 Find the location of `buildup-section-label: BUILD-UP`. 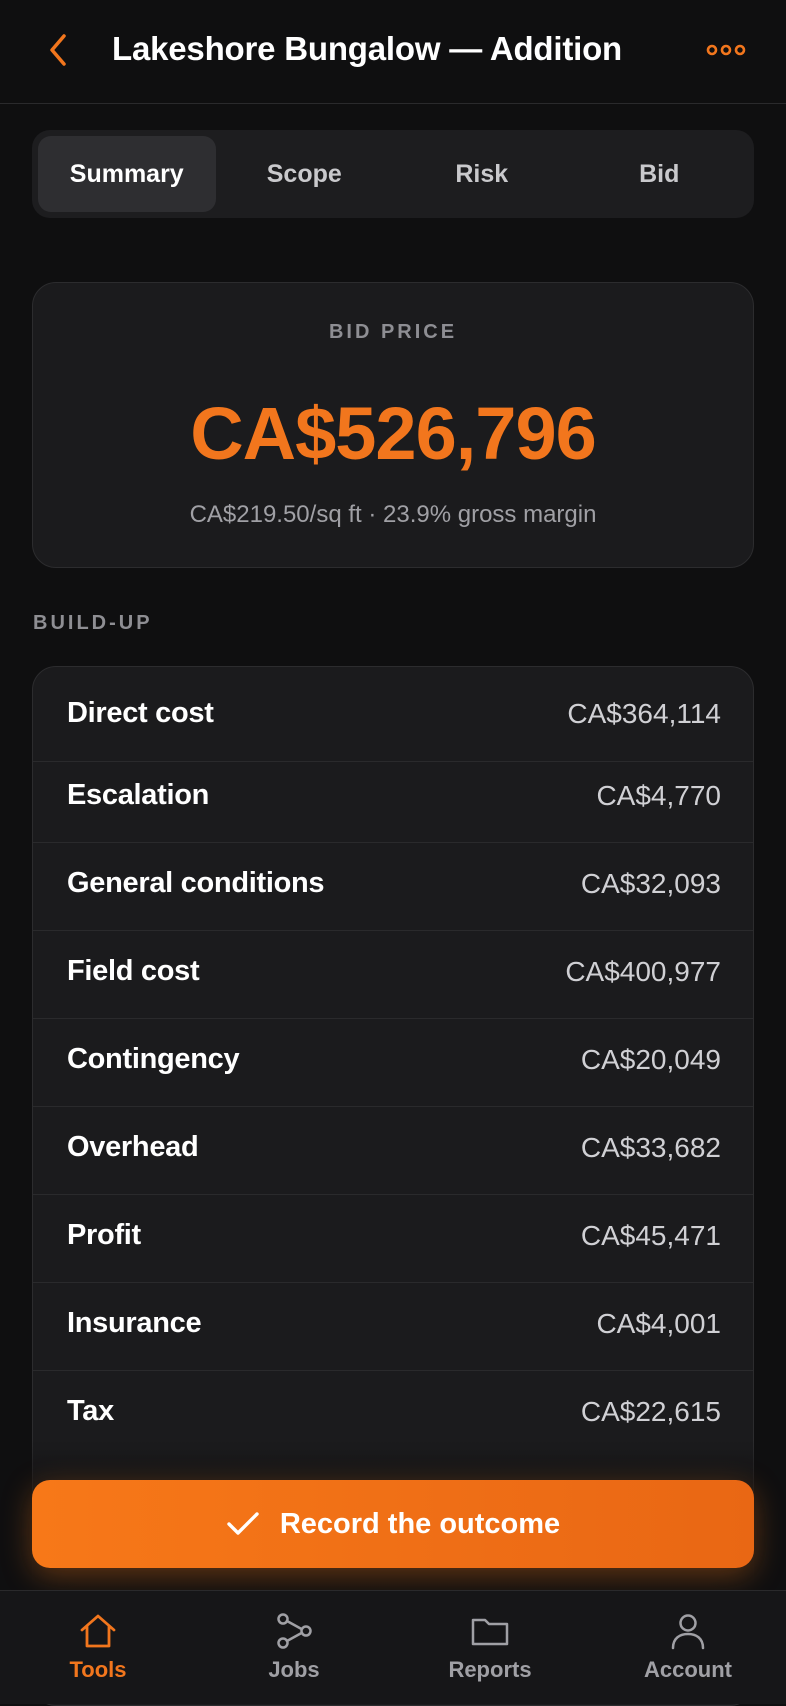

buildup-section-label: BUILD-UP is located at coordinates (93, 623).